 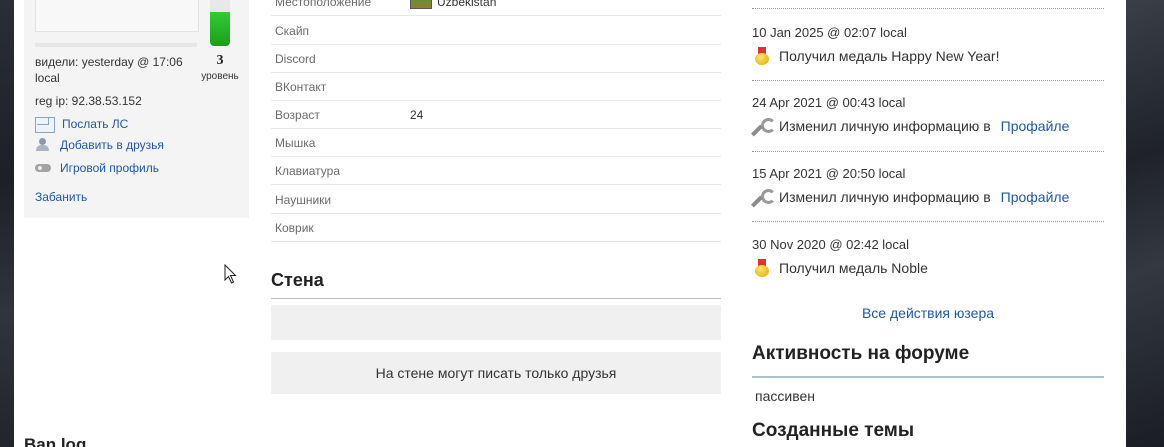 What do you see at coordinates (45, 125) in the screenshot?
I see `envelope-icon` at bounding box center [45, 125].